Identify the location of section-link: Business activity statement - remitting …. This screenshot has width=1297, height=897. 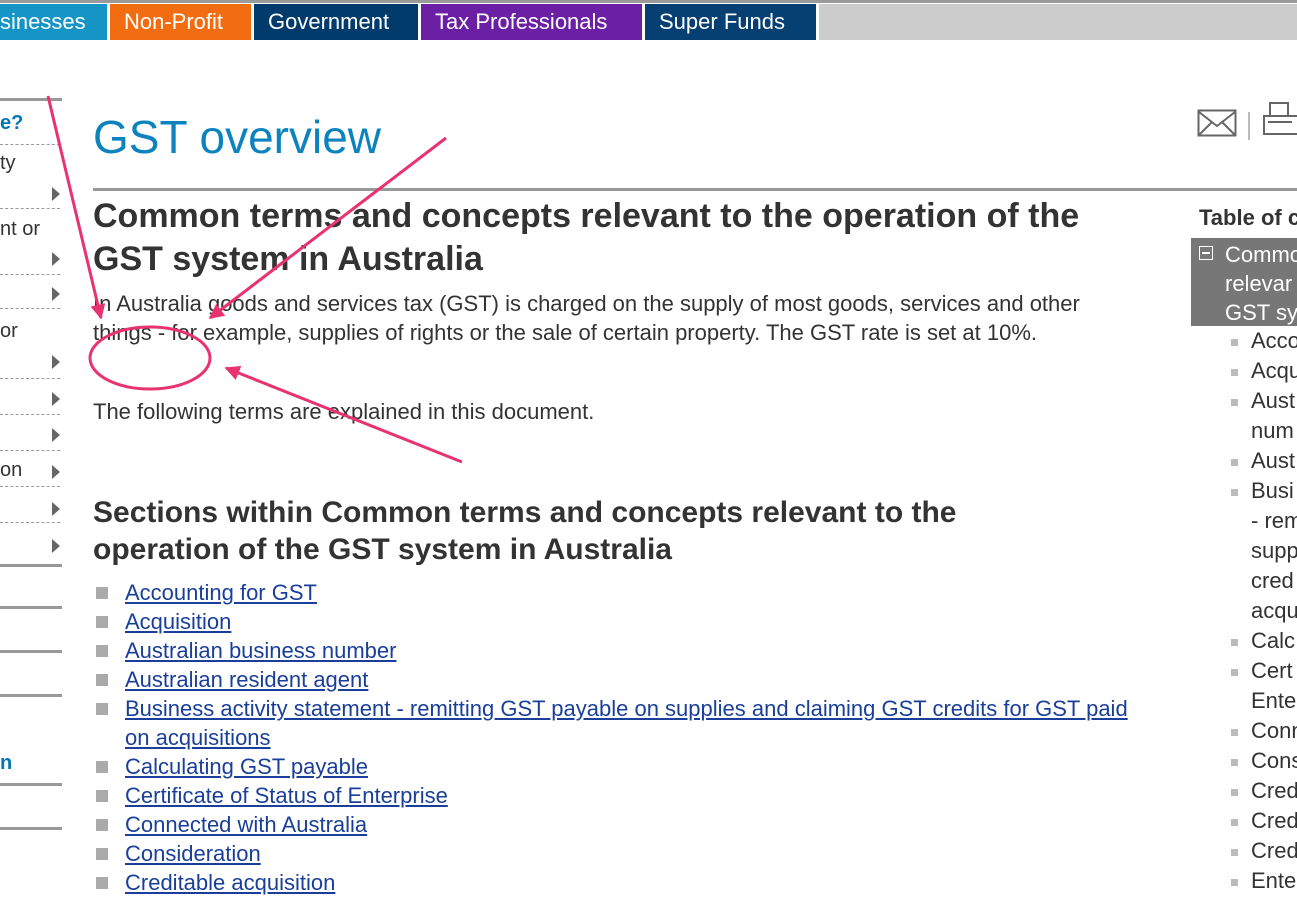
(626, 723).